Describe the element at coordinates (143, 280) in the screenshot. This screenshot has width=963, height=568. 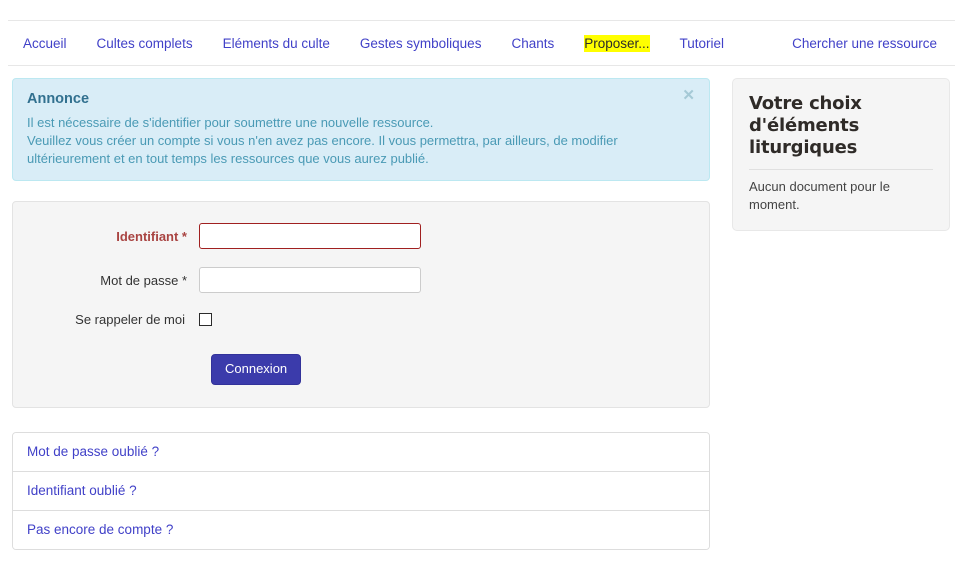
I see `password-label: Mot de passe *` at that location.